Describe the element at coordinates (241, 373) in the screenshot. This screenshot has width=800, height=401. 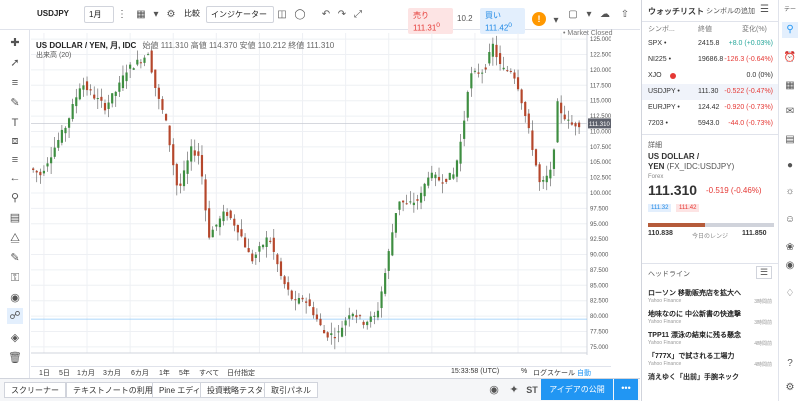
I see `tf-date-range: 日付指定` at that location.